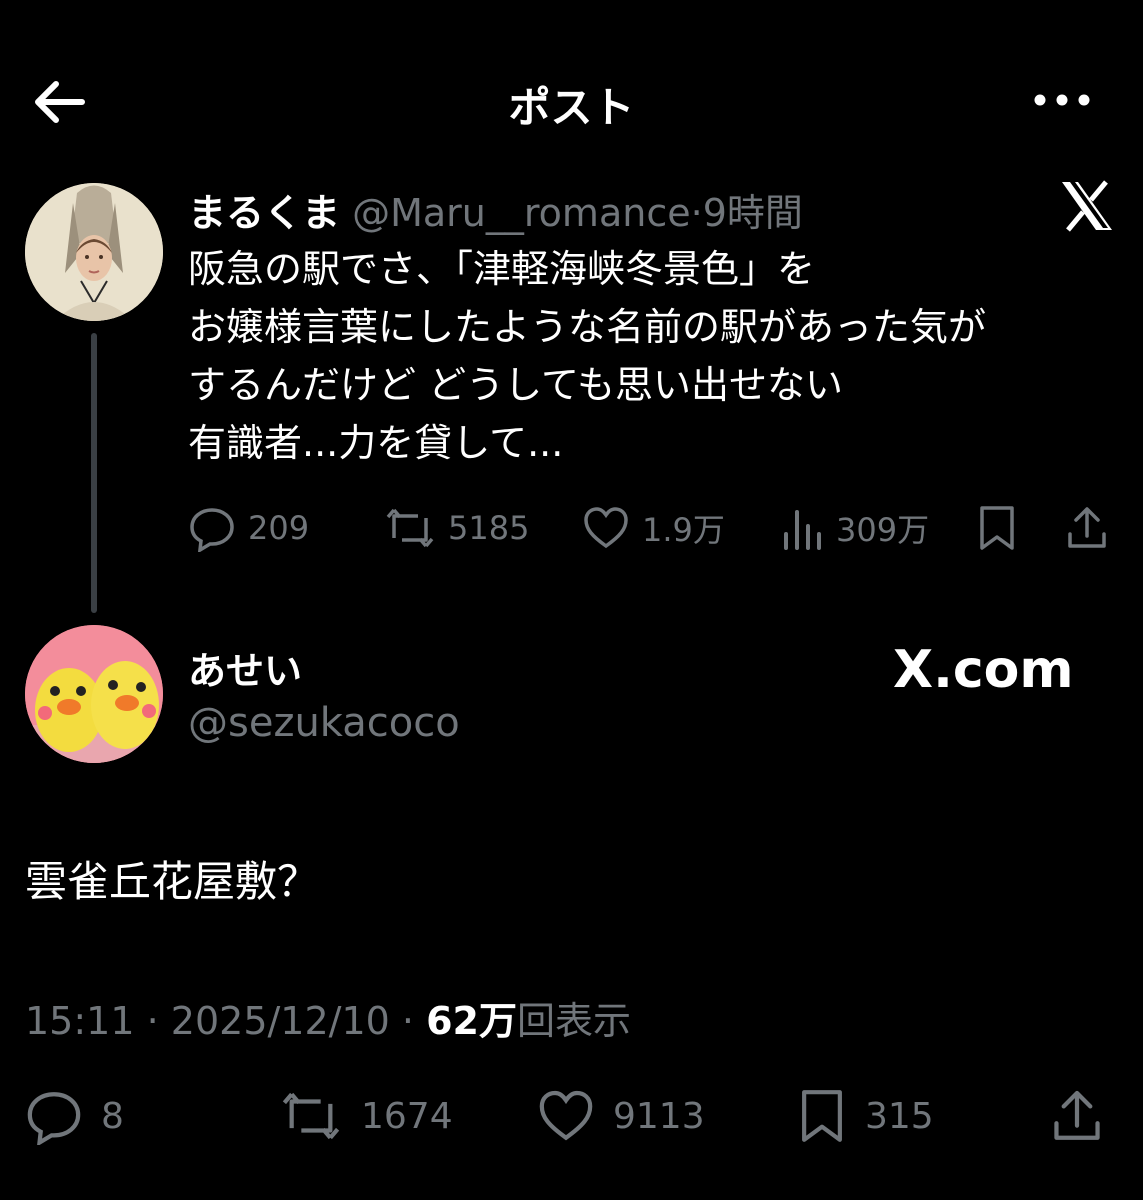 This screenshot has height=1200, width=1143. I want to click on repost-button: 1674, so click(366, 1116).